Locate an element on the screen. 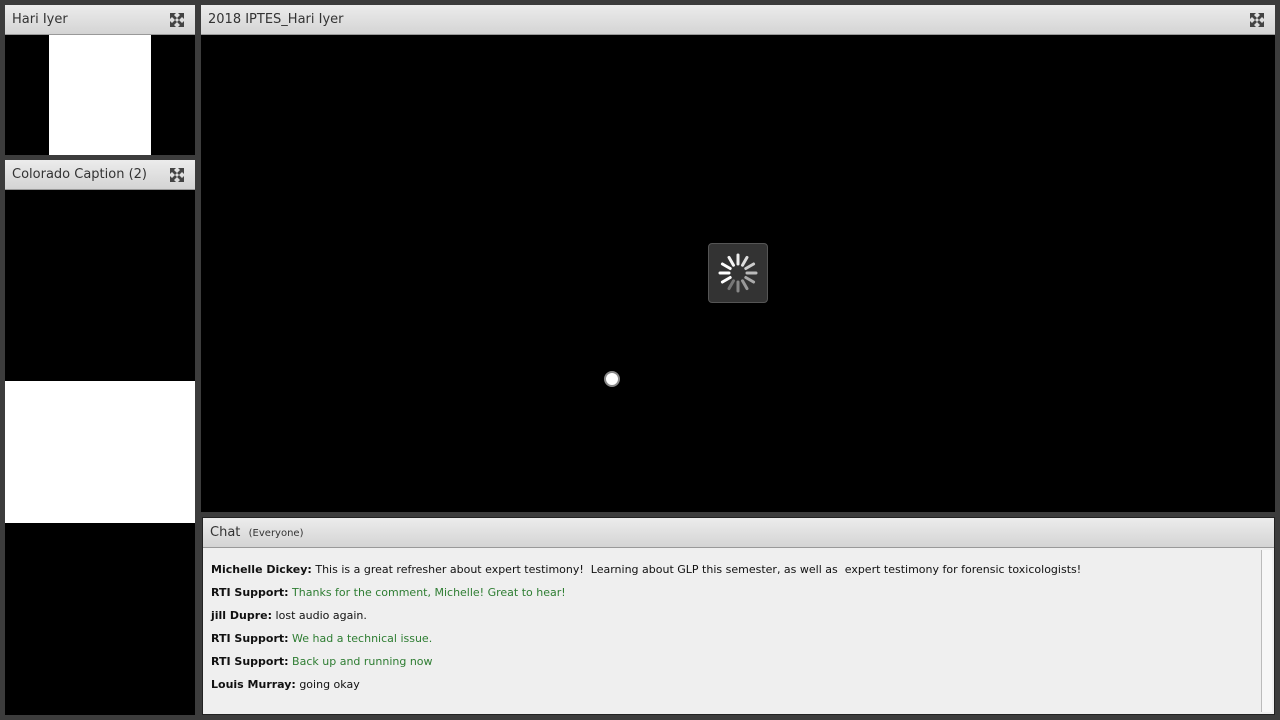 This screenshot has height=720, width=1280. cursor-icon is located at coordinates (612, 379).